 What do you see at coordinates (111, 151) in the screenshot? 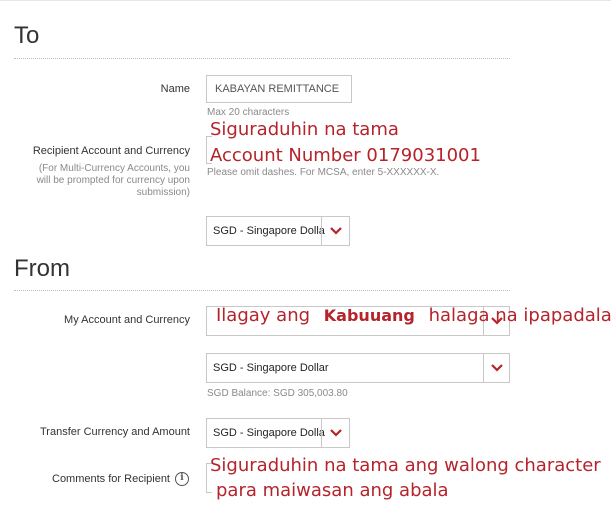
I see `recipient-account-label: Recipient Account and Currency` at bounding box center [111, 151].